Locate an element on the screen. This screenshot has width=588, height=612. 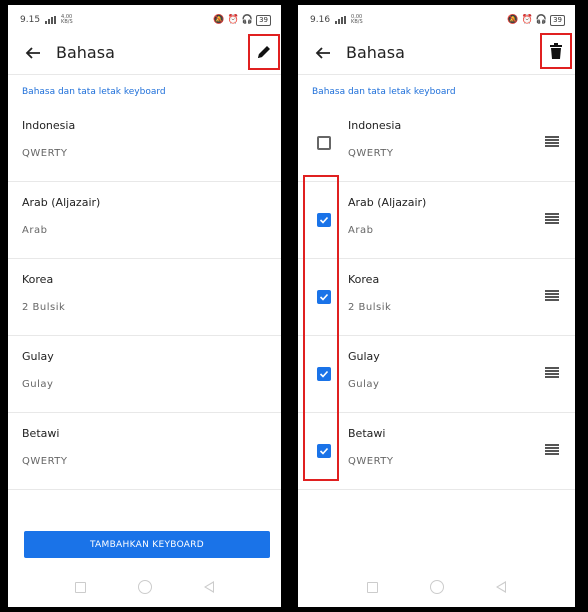
add-keyboard-button: TAMBAHKAN KEYBOARD is located at coordinates (147, 544).